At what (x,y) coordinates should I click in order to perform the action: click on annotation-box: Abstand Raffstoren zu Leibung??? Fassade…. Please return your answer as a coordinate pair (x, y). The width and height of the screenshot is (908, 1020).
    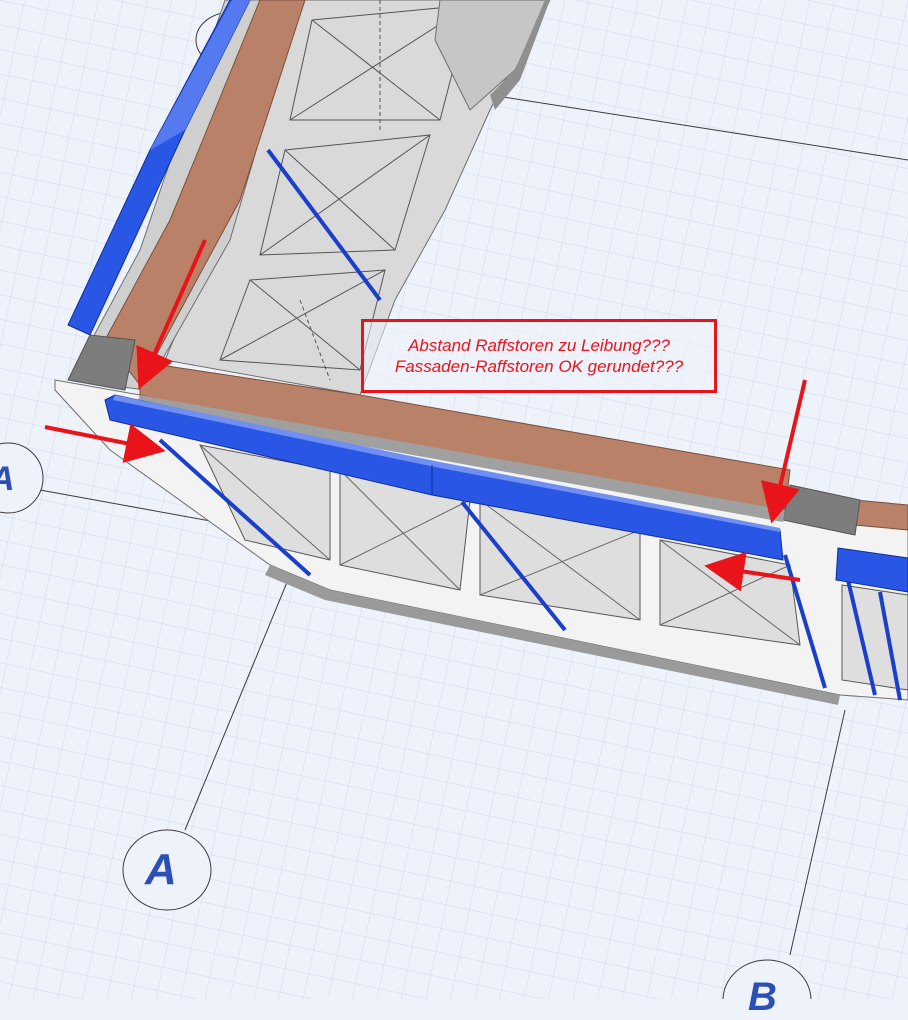
    Looking at the image, I should click on (539, 356).